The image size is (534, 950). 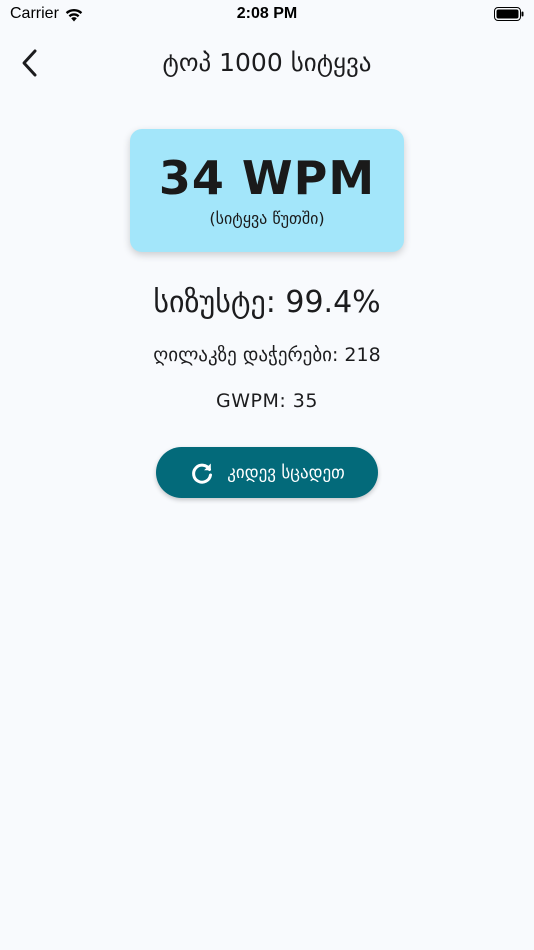 I want to click on accuracy-text: სიზუსტე: 99.4%, so click(x=267, y=302).